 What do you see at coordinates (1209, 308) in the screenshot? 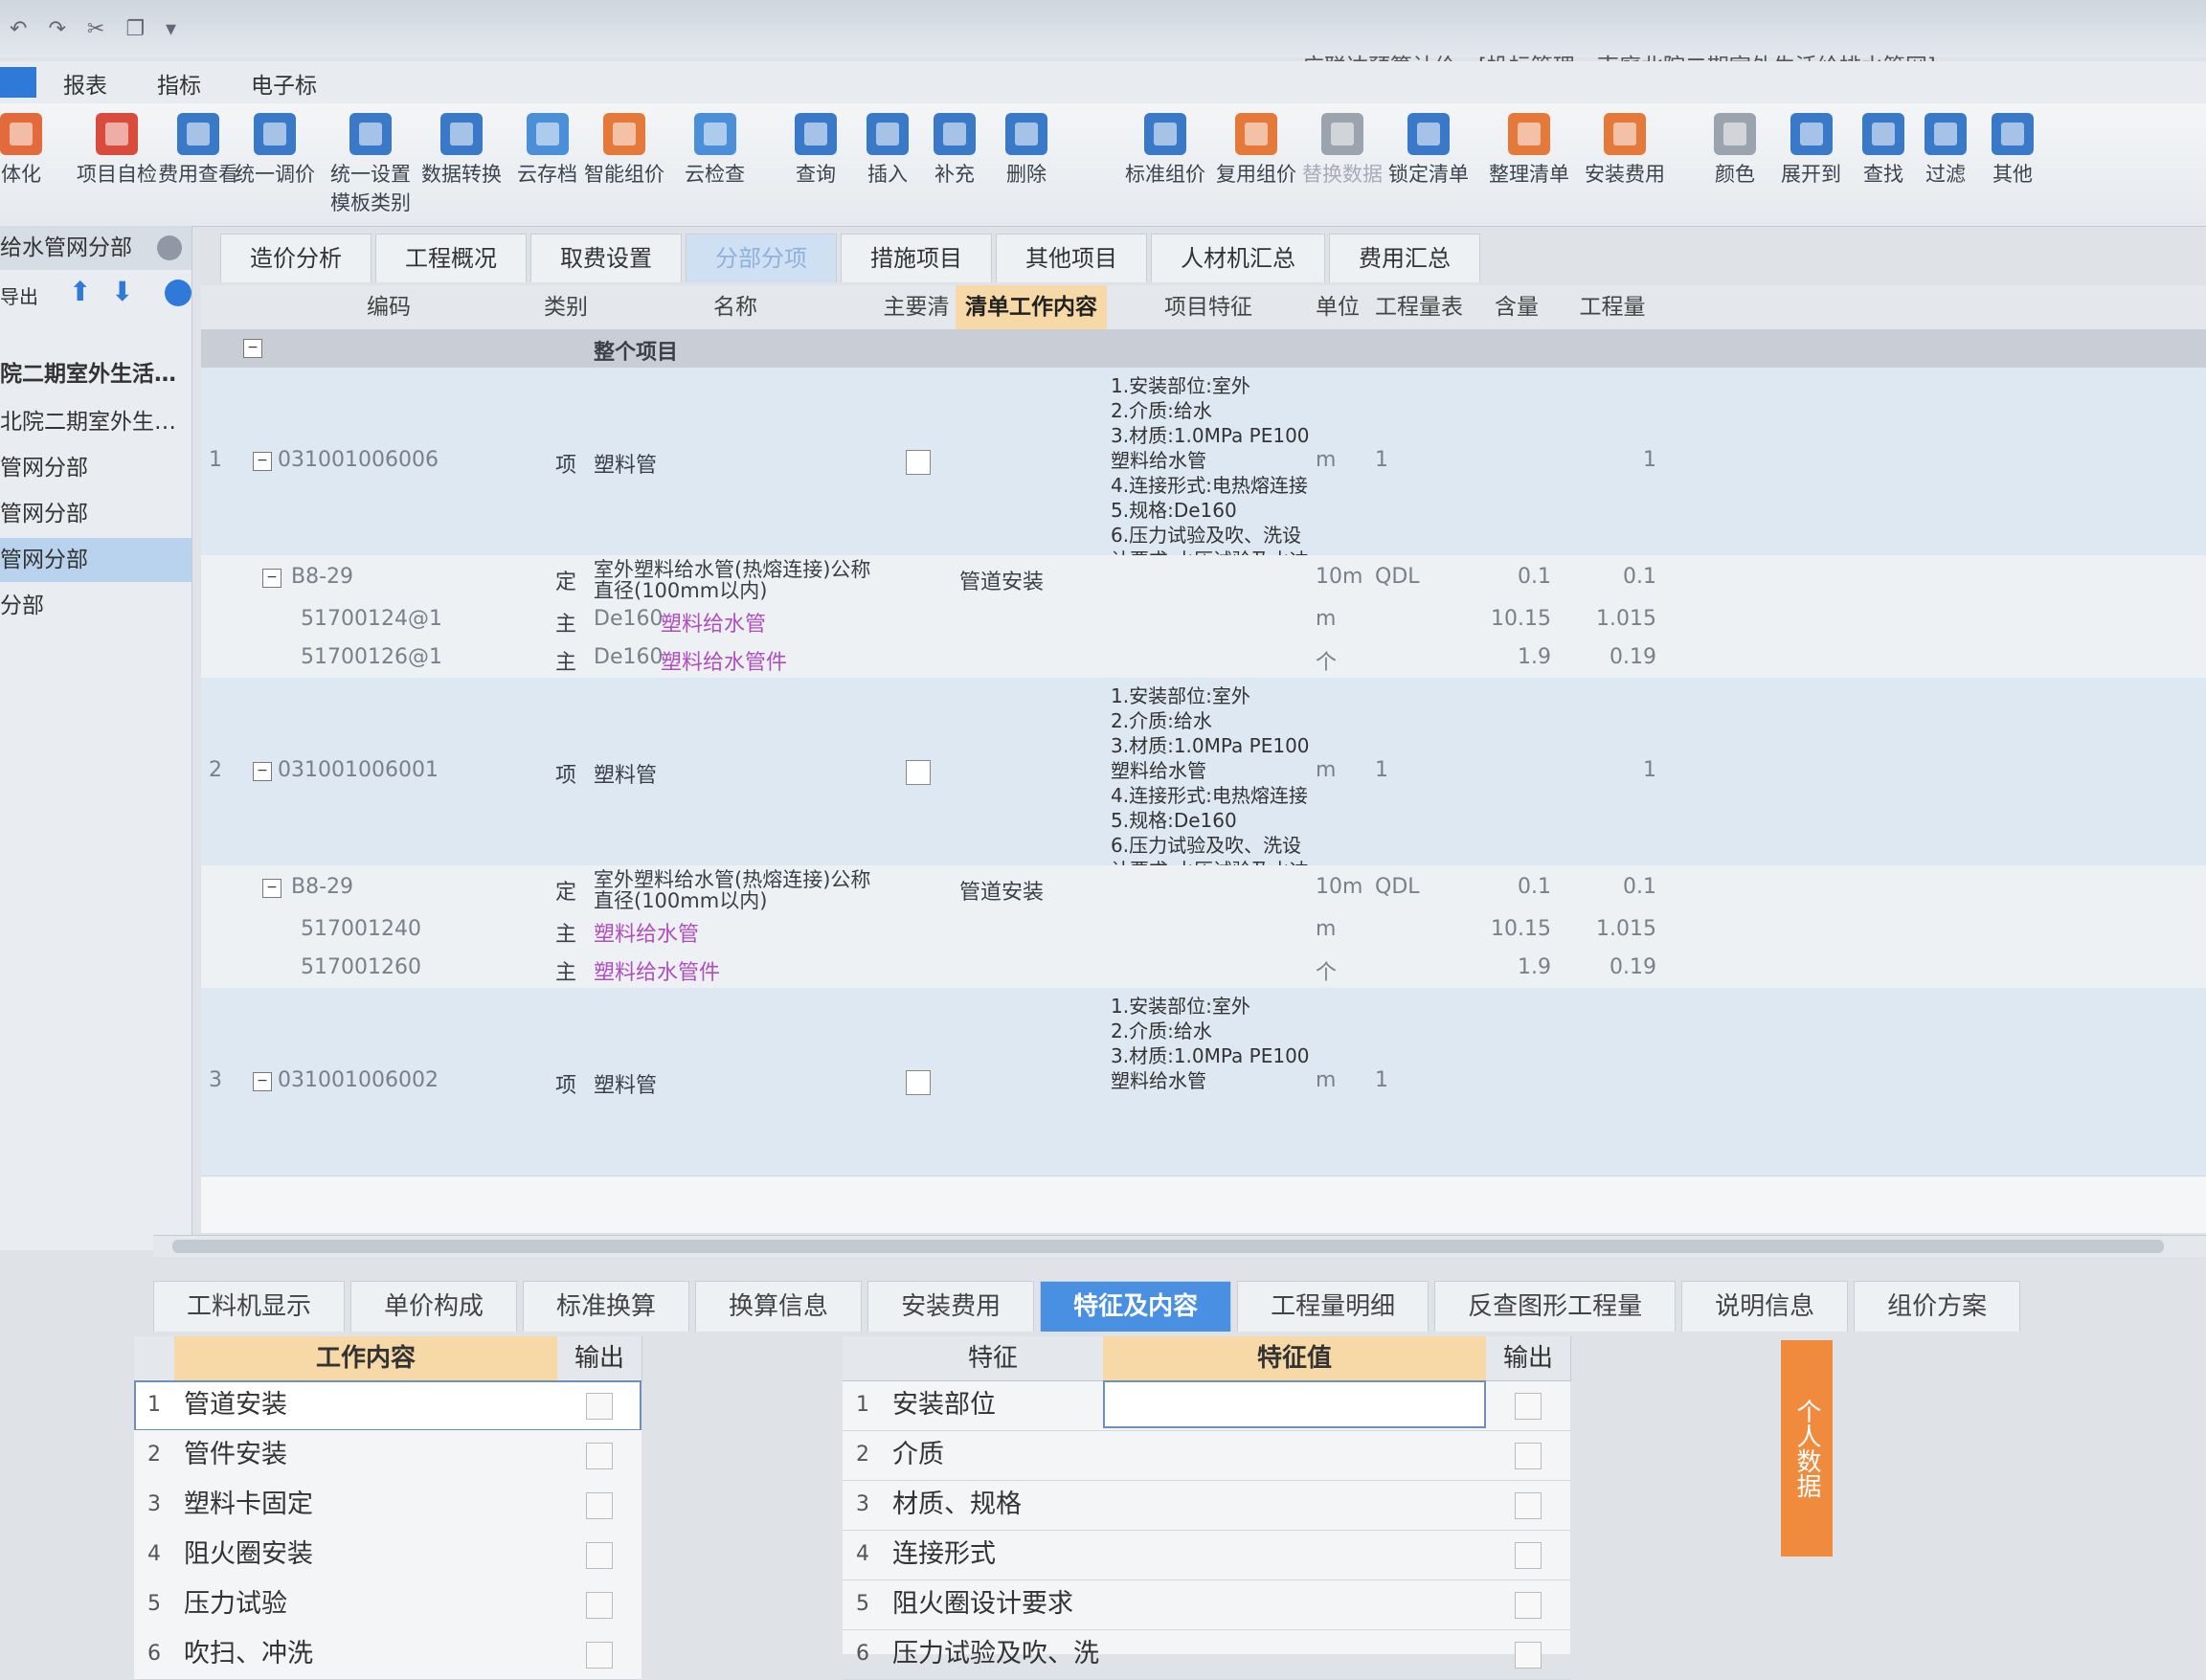
I see `header-item-feature: 项目特征` at bounding box center [1209, 308].